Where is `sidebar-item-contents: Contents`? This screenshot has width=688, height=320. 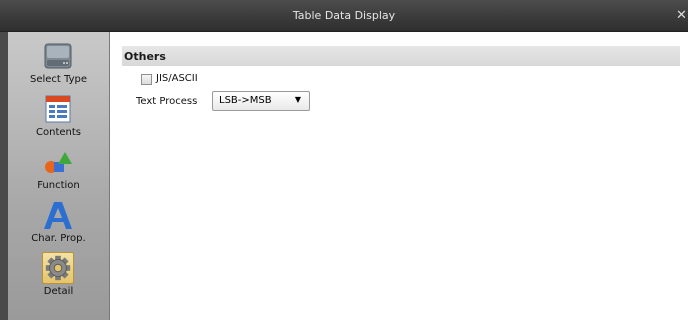
sidebar-item-contents: Contents is located at coordinates (58, 118).